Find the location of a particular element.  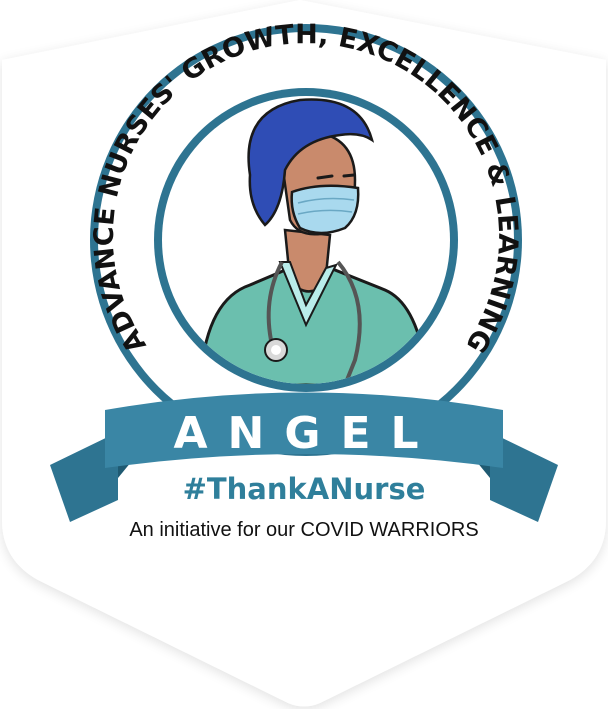

ribbon-text: ANGEL is located at coordinates (305, 433).